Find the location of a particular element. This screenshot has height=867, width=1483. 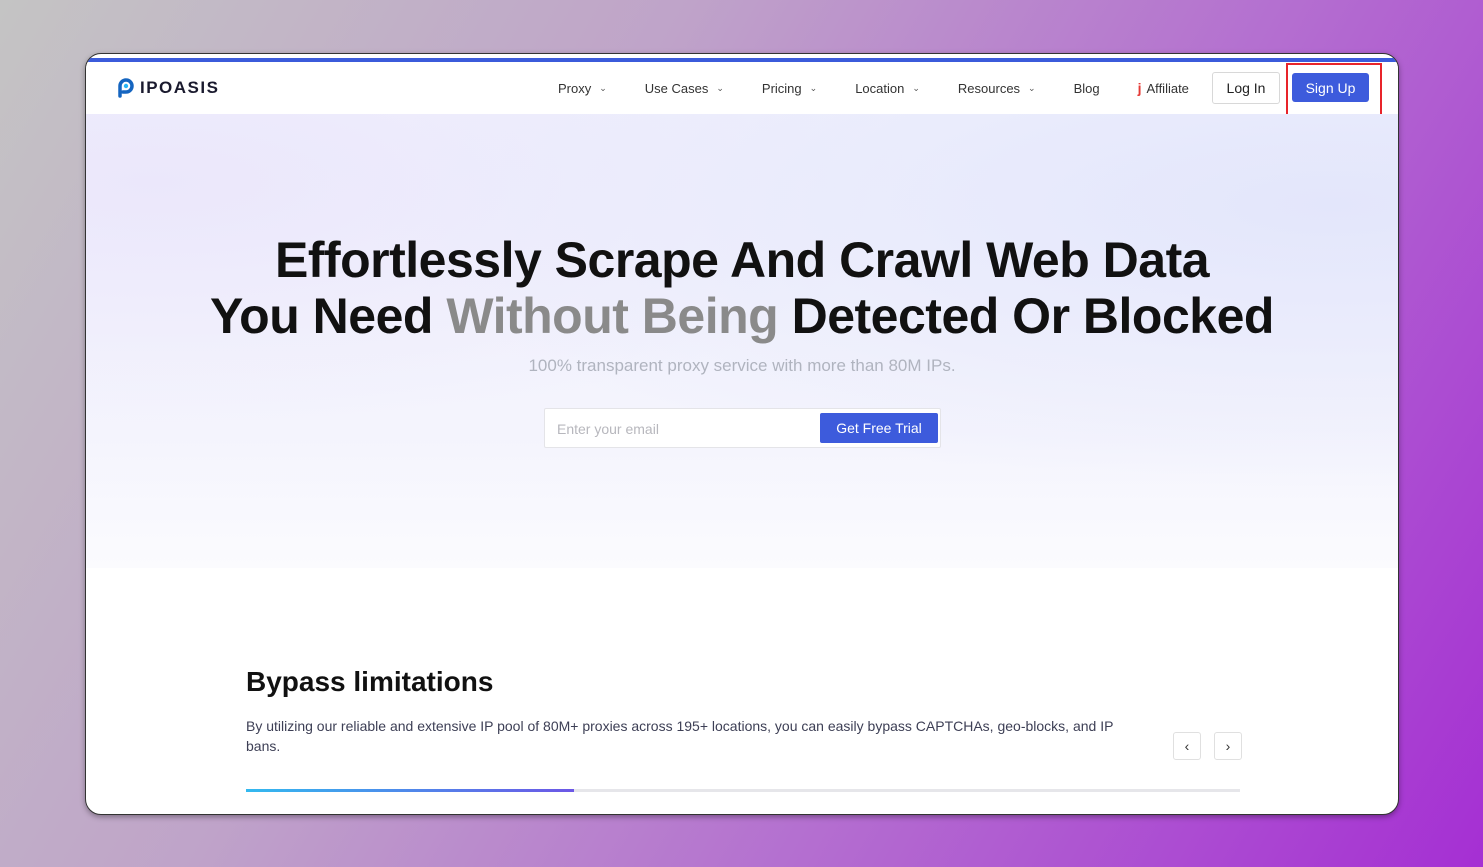

hero-title-part-a: You Need is located at coordinates (321, 316).